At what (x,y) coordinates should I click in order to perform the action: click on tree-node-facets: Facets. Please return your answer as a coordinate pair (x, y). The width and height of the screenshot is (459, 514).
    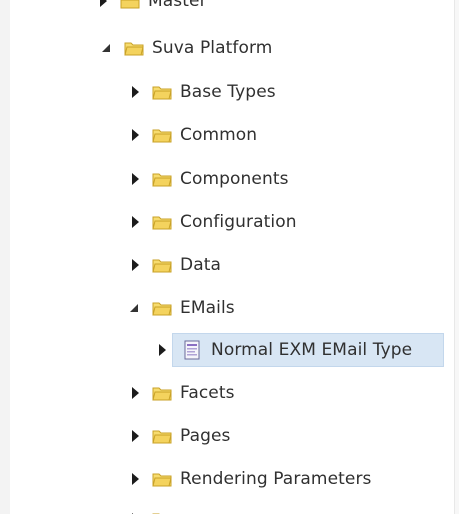
    Looking at the image, I should click on (181, 393).